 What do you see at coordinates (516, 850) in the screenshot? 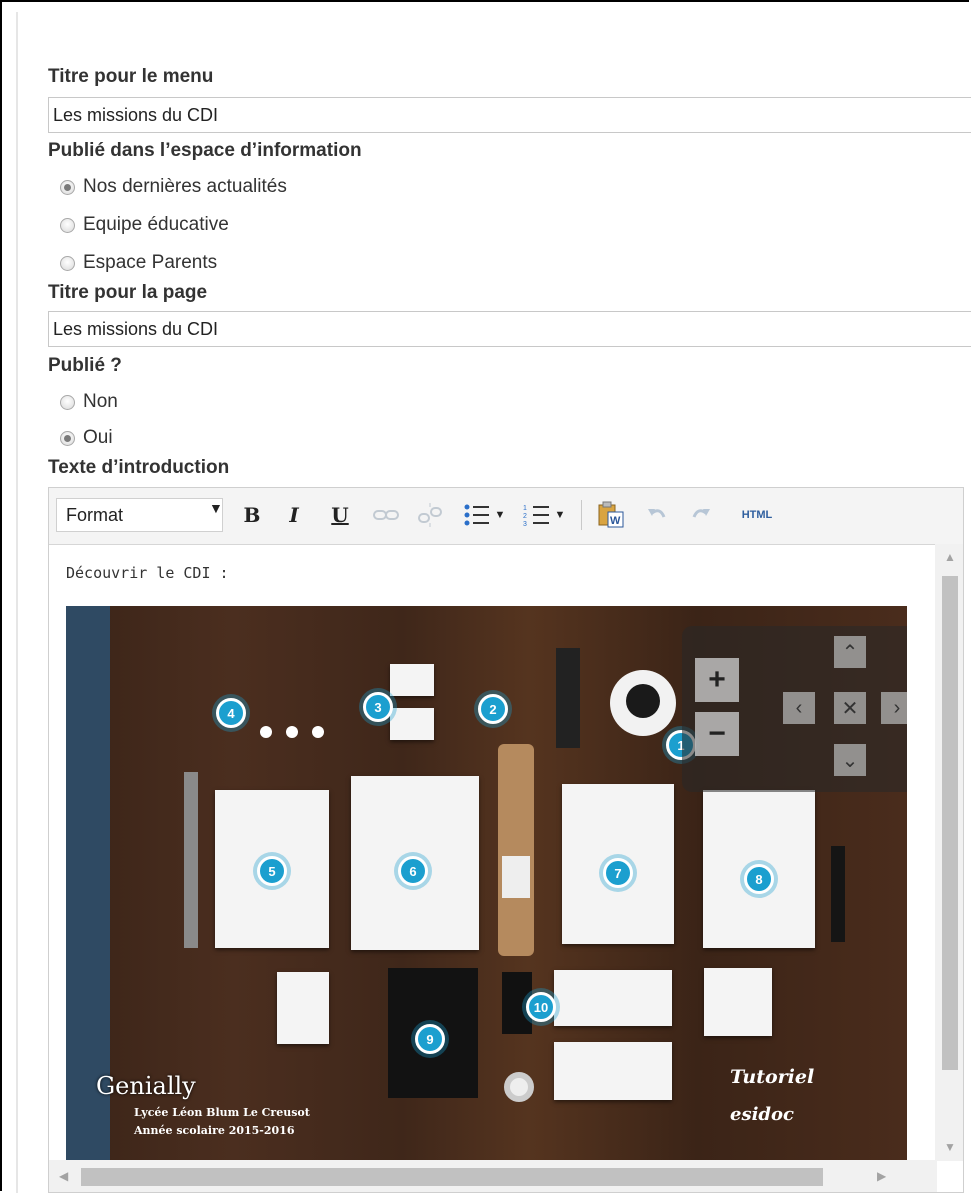
I see `tube` at bounding box center [516, 850].